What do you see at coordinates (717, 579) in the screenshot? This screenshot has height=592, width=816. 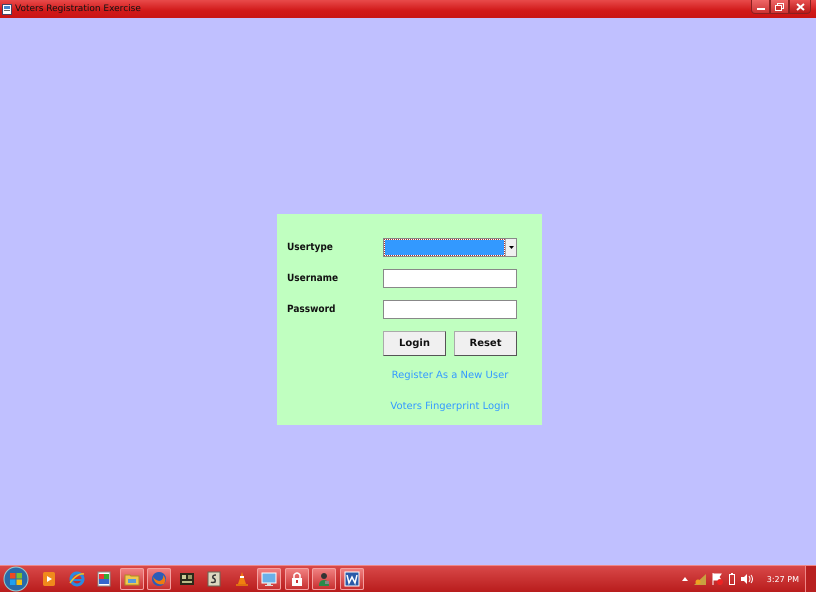 I see `flag-icon` at bounding box center [717, 579].